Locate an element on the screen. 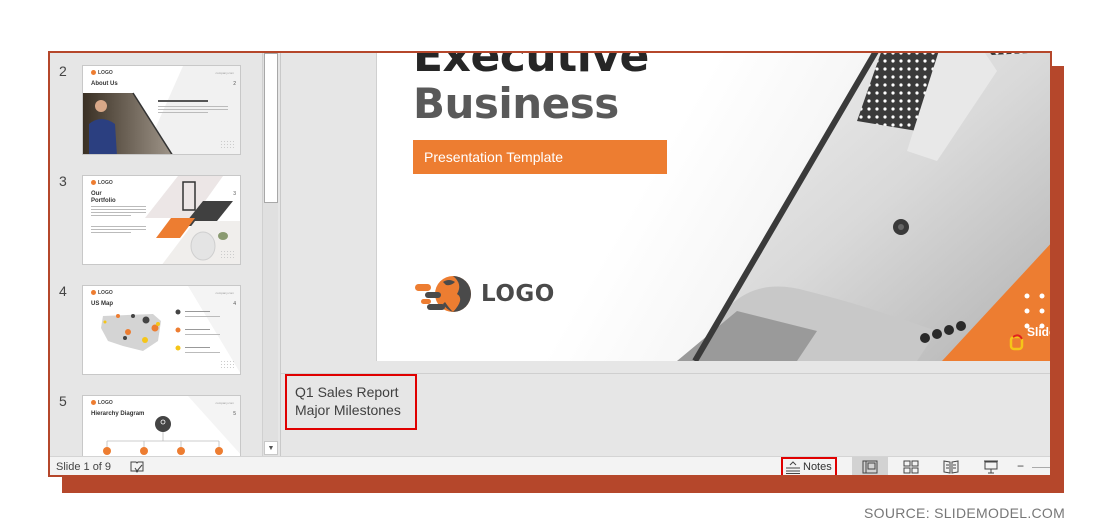 Image resolution: width=1100 pixels, height=530 pixels. thumbnail-title: Our Portfolio is located at coordinates (103, 198).